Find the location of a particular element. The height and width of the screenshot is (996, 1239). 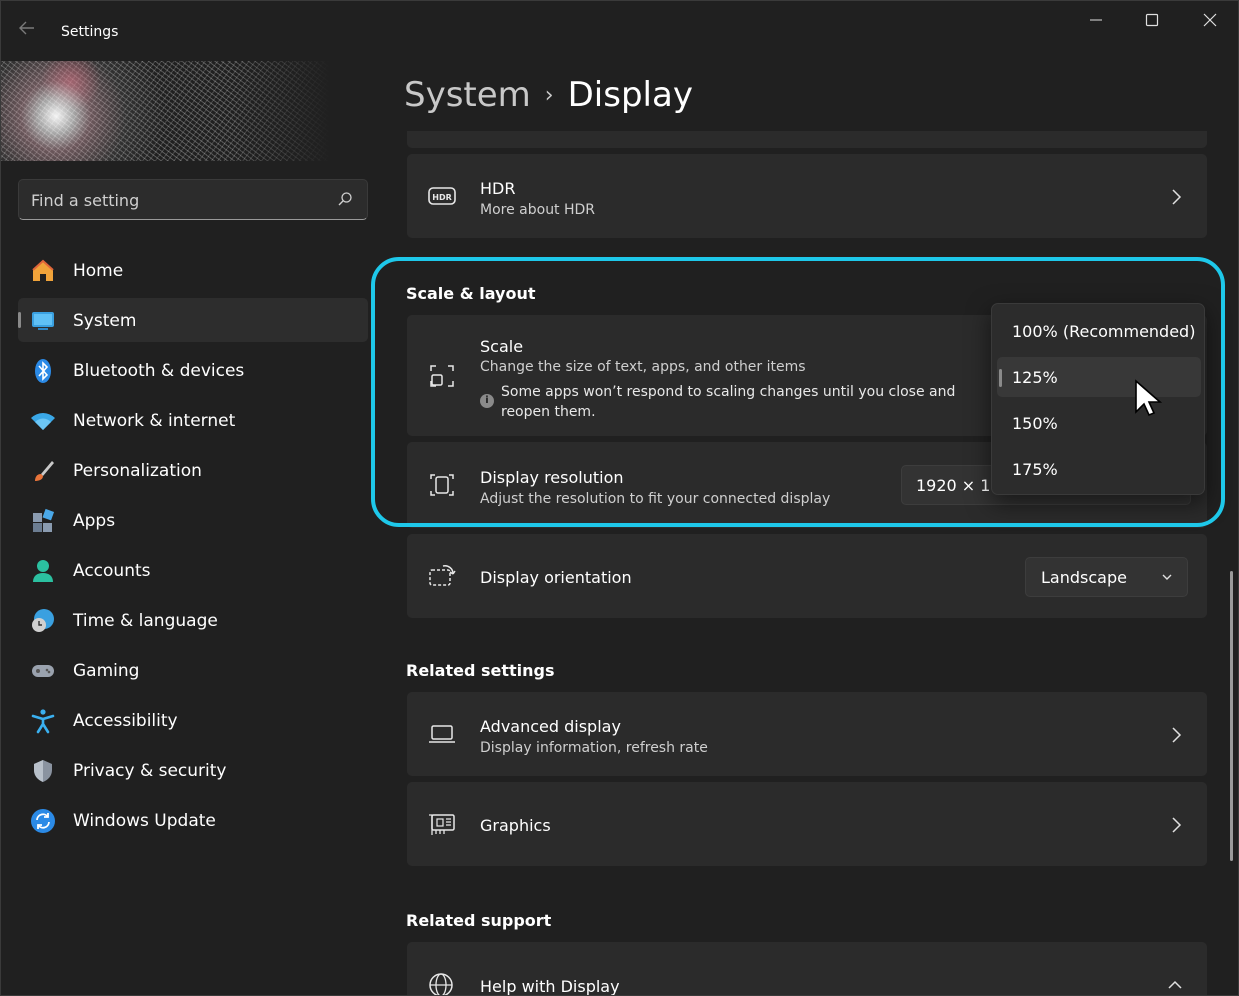

back-button is located at coordinates (27, 32).